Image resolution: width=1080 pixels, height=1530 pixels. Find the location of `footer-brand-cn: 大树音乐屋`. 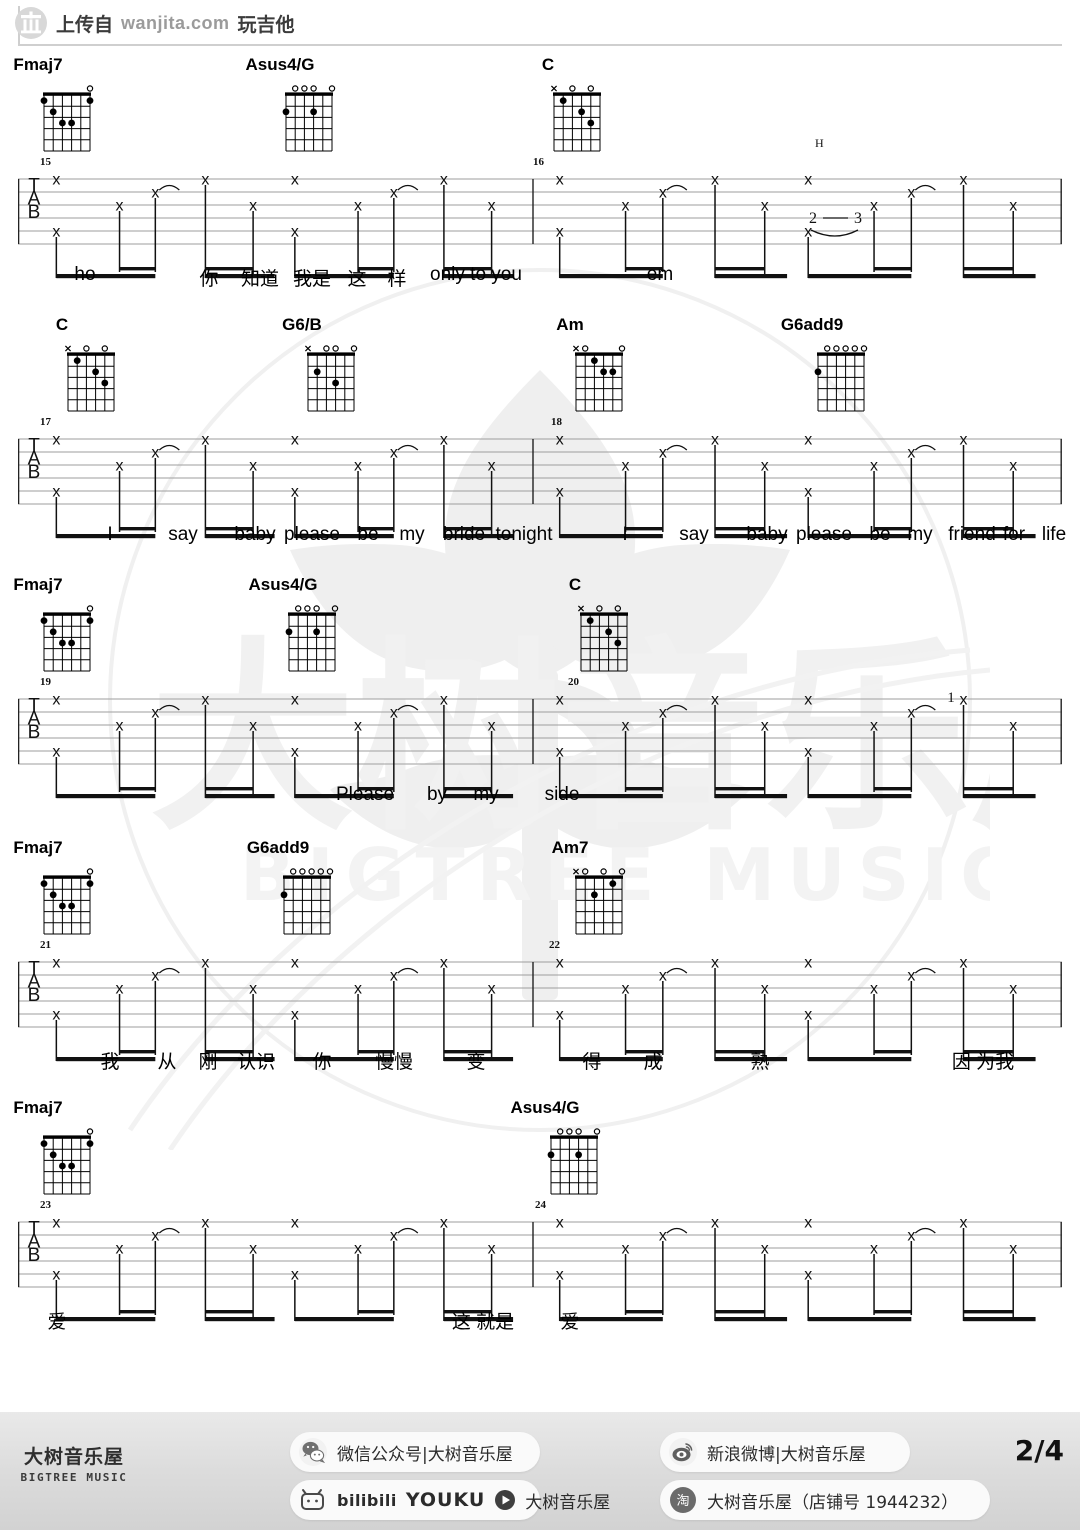

footer-brand-cn: 大树音乐屋 is located at coordinates (73, 1457).